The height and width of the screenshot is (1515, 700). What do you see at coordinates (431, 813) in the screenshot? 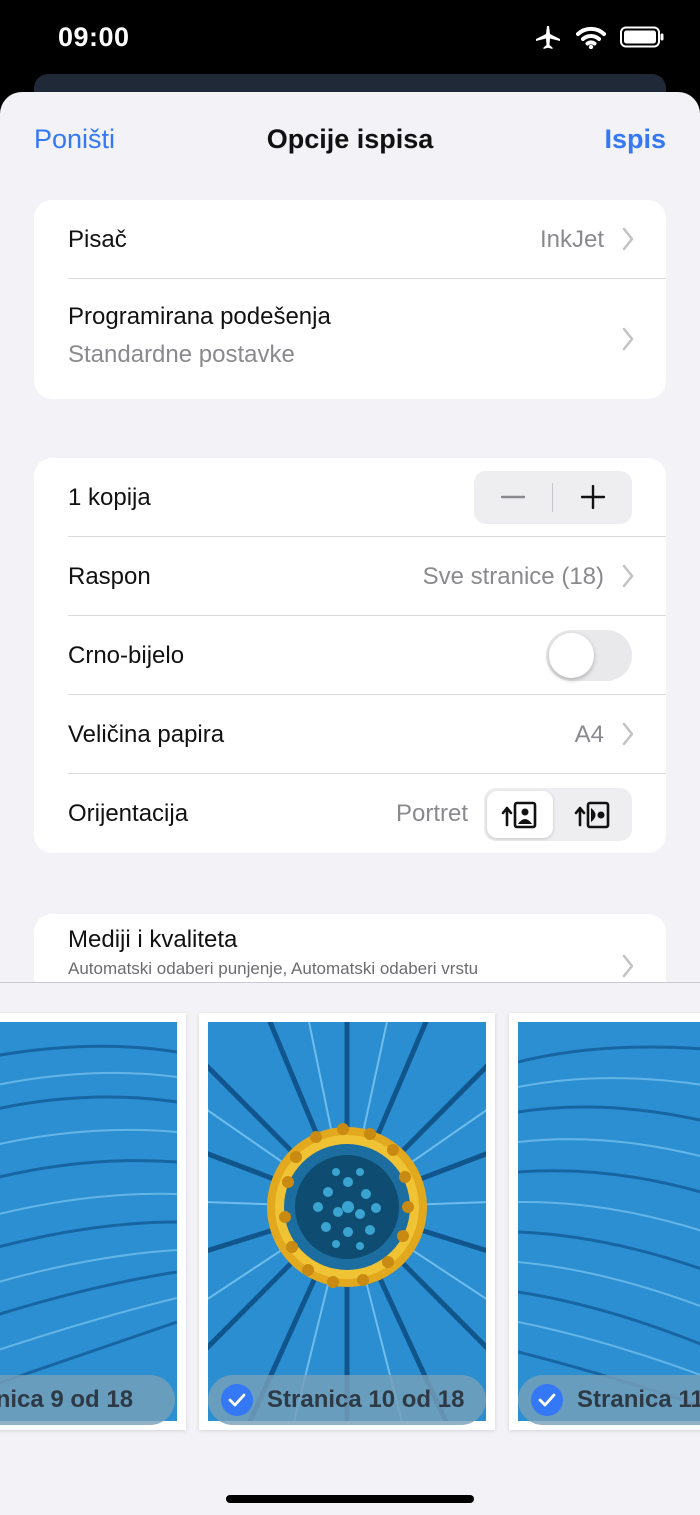
I see `orientation-value: Portret` at bounding box center [431, 813].